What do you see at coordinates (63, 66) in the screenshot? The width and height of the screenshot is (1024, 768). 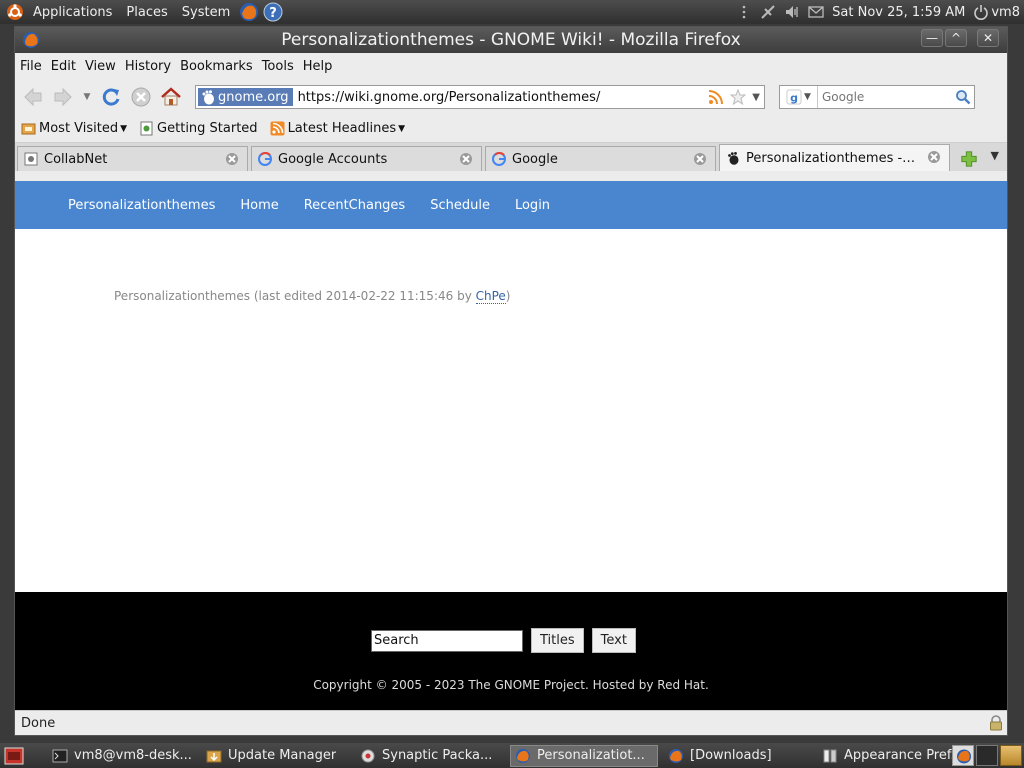 I see `menu-edit: Edit` at bounding box center [63, 66].